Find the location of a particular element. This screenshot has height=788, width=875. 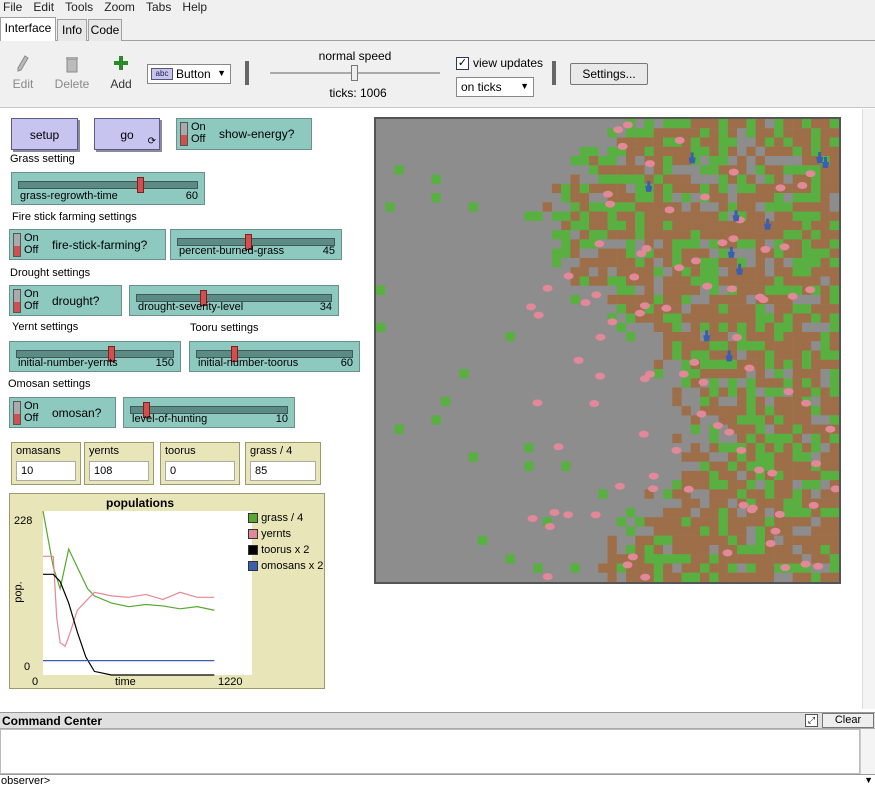

delete-button: Delete is located at coordinates (72, 84).